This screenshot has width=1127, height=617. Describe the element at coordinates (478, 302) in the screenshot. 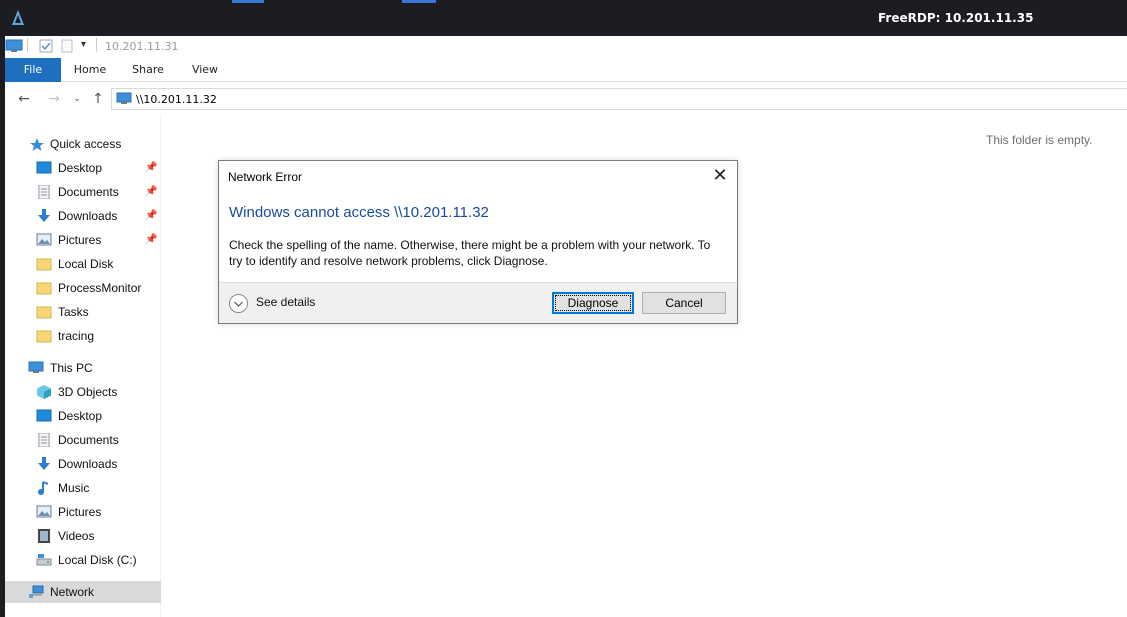

I see `dialog-footer: See details Diagnose Cancel` at that location.